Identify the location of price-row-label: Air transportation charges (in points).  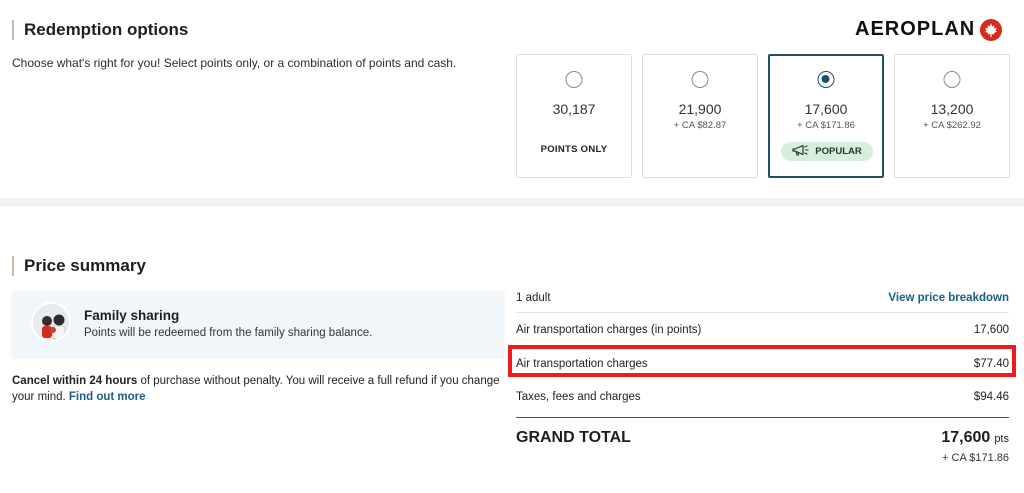
(609, 330).